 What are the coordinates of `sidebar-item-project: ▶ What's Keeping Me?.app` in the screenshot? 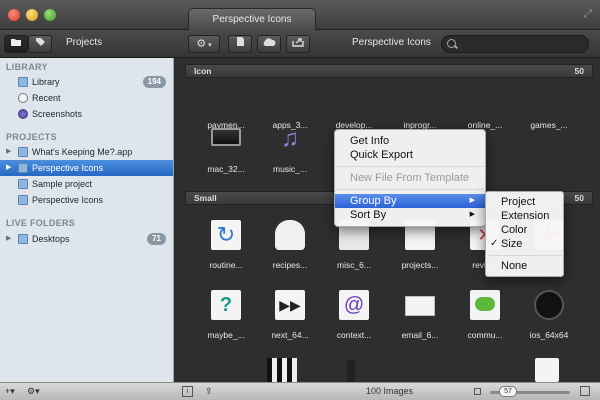 It's located at (86, 152).